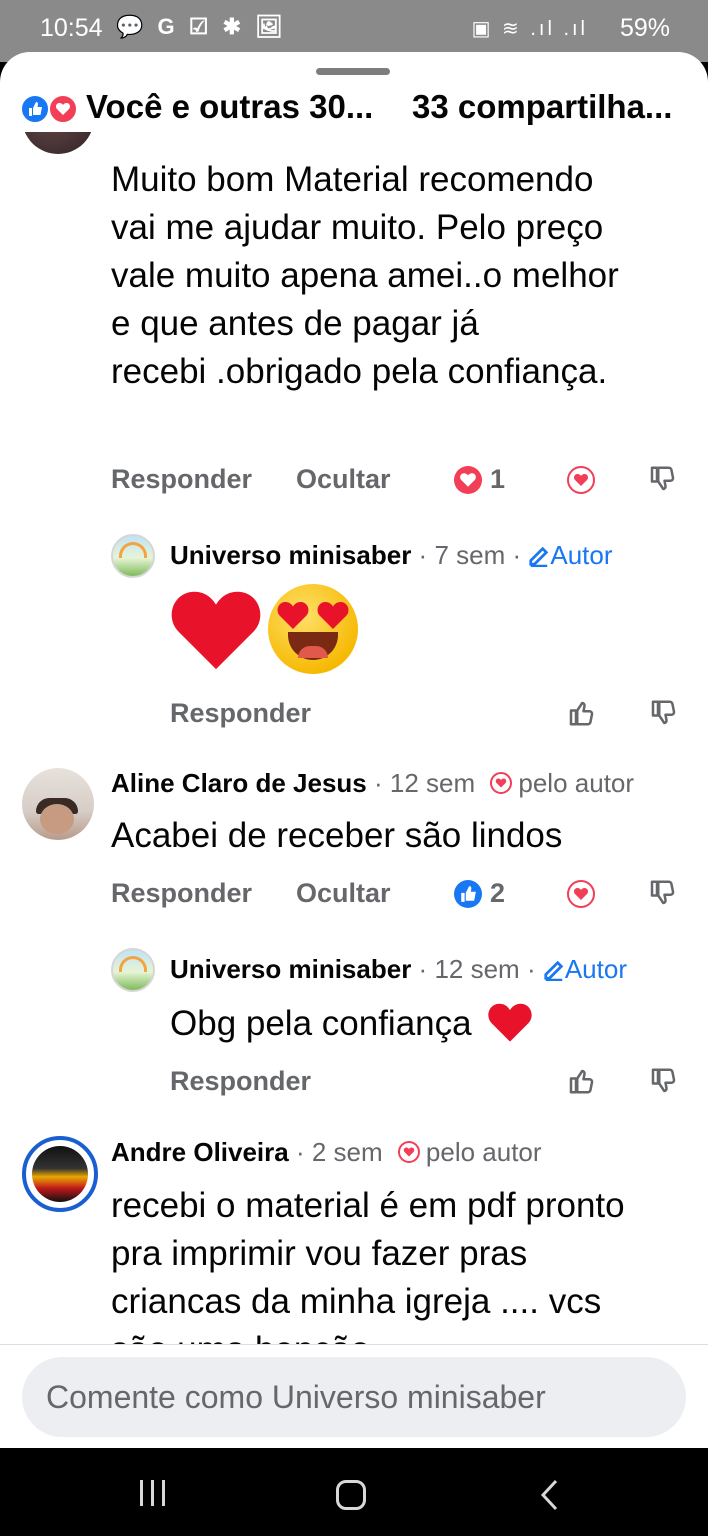  What do you see at coordinates (337, 835) in the screenshot?
I see `comment-text: Acabei de receber são lindos` at bounding box center [337, 835].